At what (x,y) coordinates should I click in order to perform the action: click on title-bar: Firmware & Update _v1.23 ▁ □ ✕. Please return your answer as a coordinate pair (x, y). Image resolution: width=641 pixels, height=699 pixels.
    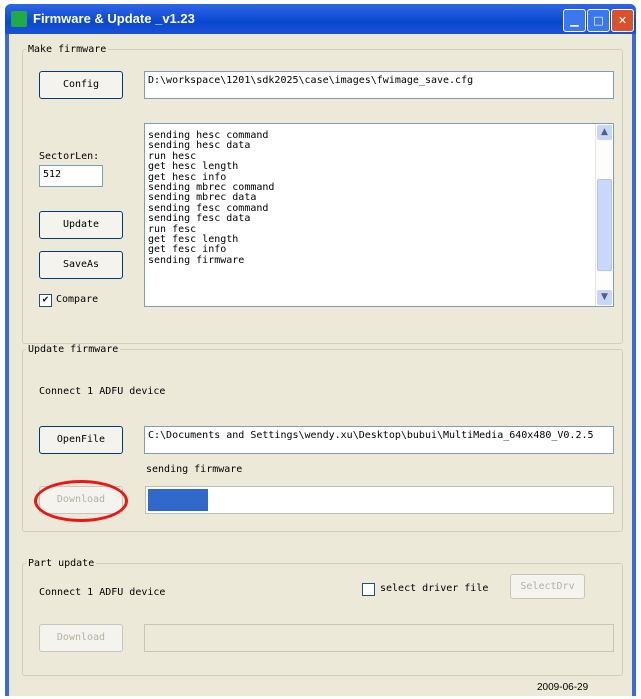
    Looking at the image, I should click on (320, 19).